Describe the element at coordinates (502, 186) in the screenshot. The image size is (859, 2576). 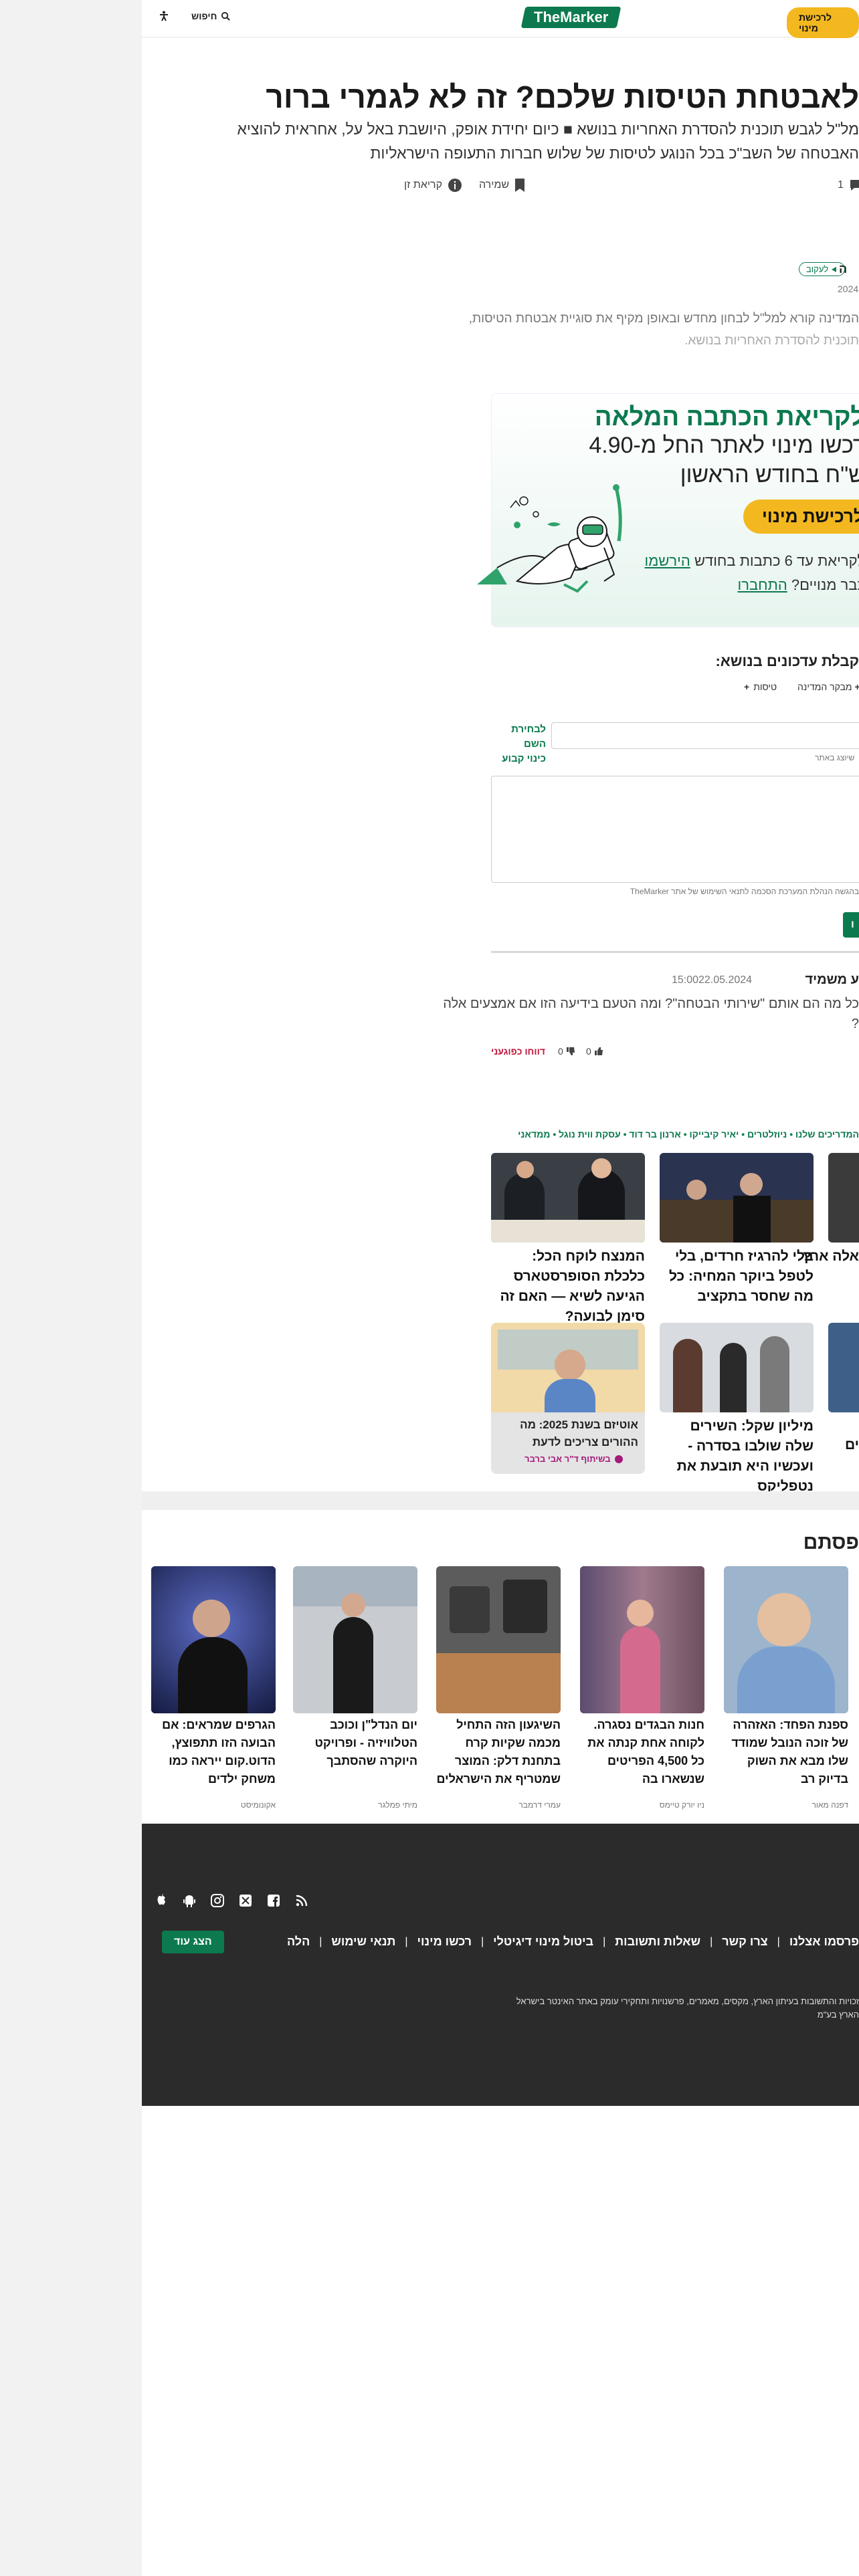
I see `save-article-button: שמירה` at that location.